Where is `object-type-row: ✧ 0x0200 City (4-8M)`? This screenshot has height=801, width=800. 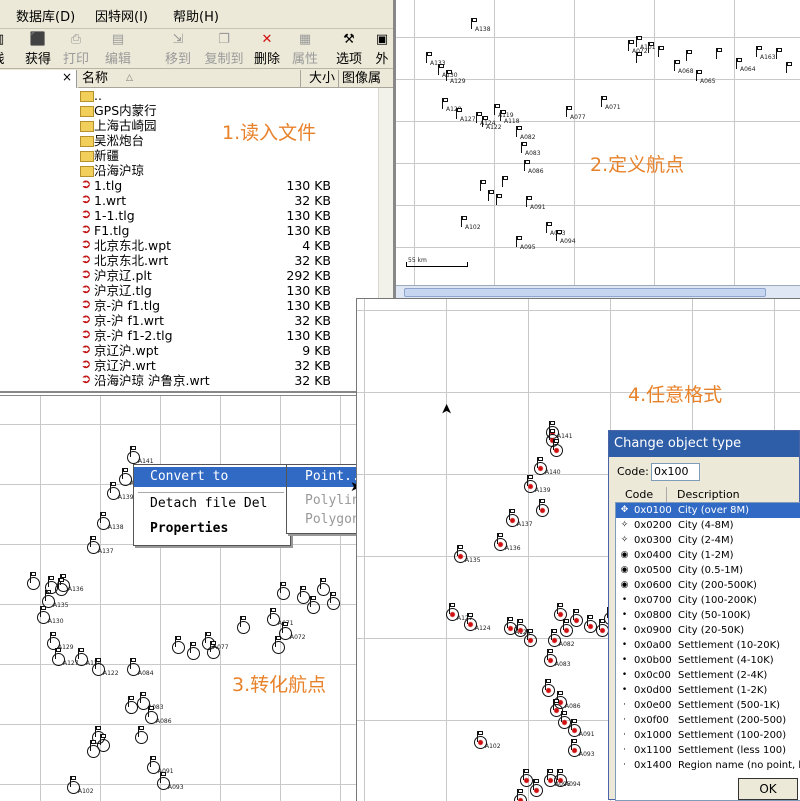 object-type-row: ✧ 0x0200 City (4-8M) is located at coordinates (708, 525).